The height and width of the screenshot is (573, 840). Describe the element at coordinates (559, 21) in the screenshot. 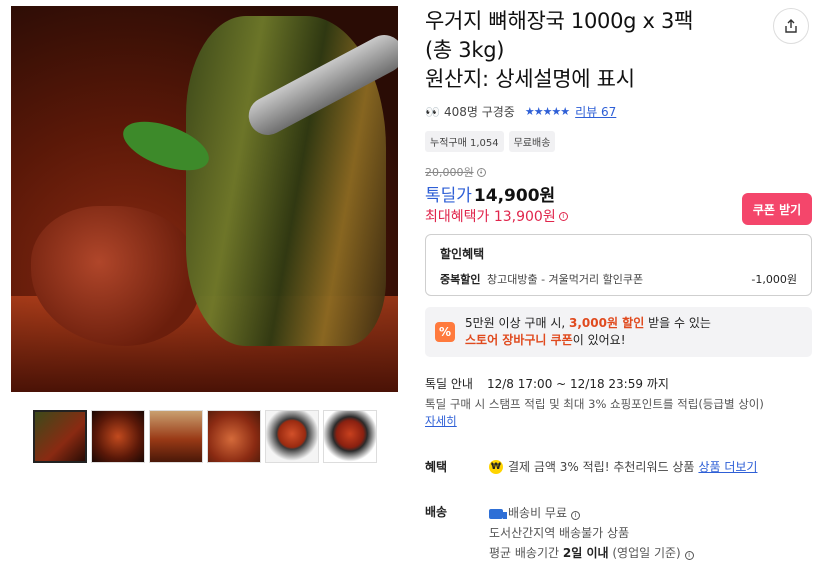

I see `title-line-1: 우거지 뼈해장국 1000g x 3팩` at that location.